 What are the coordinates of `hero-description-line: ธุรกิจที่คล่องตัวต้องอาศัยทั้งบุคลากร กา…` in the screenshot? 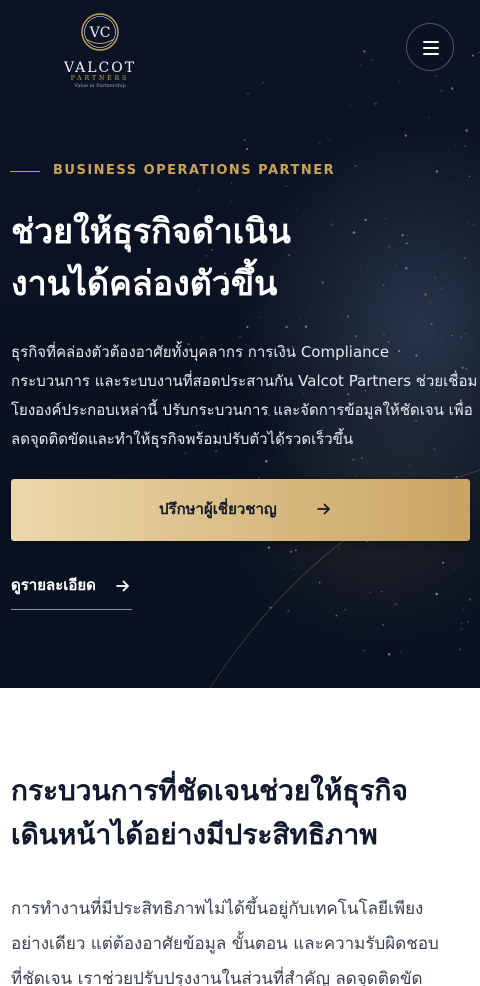 It's located at (200, 352).